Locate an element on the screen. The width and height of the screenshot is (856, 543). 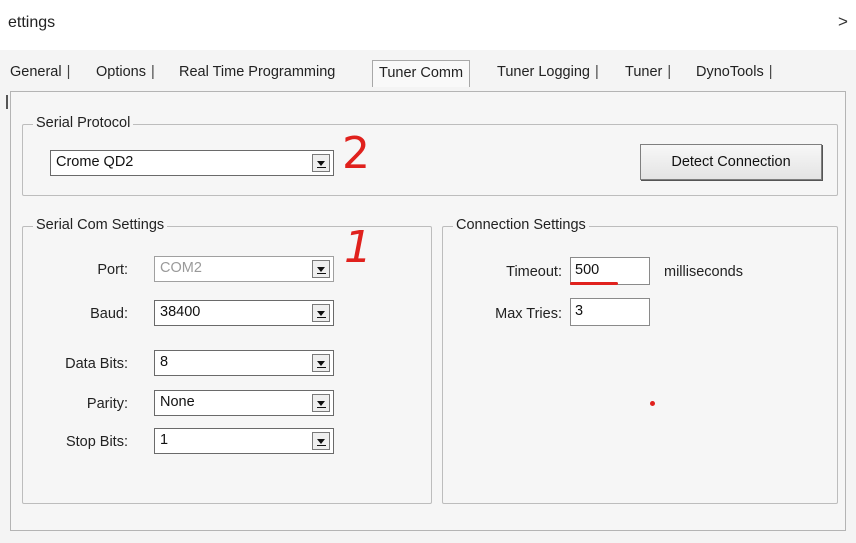
serial-com-settings-title: Serial Com Settings is located at coordinates (100, 225).